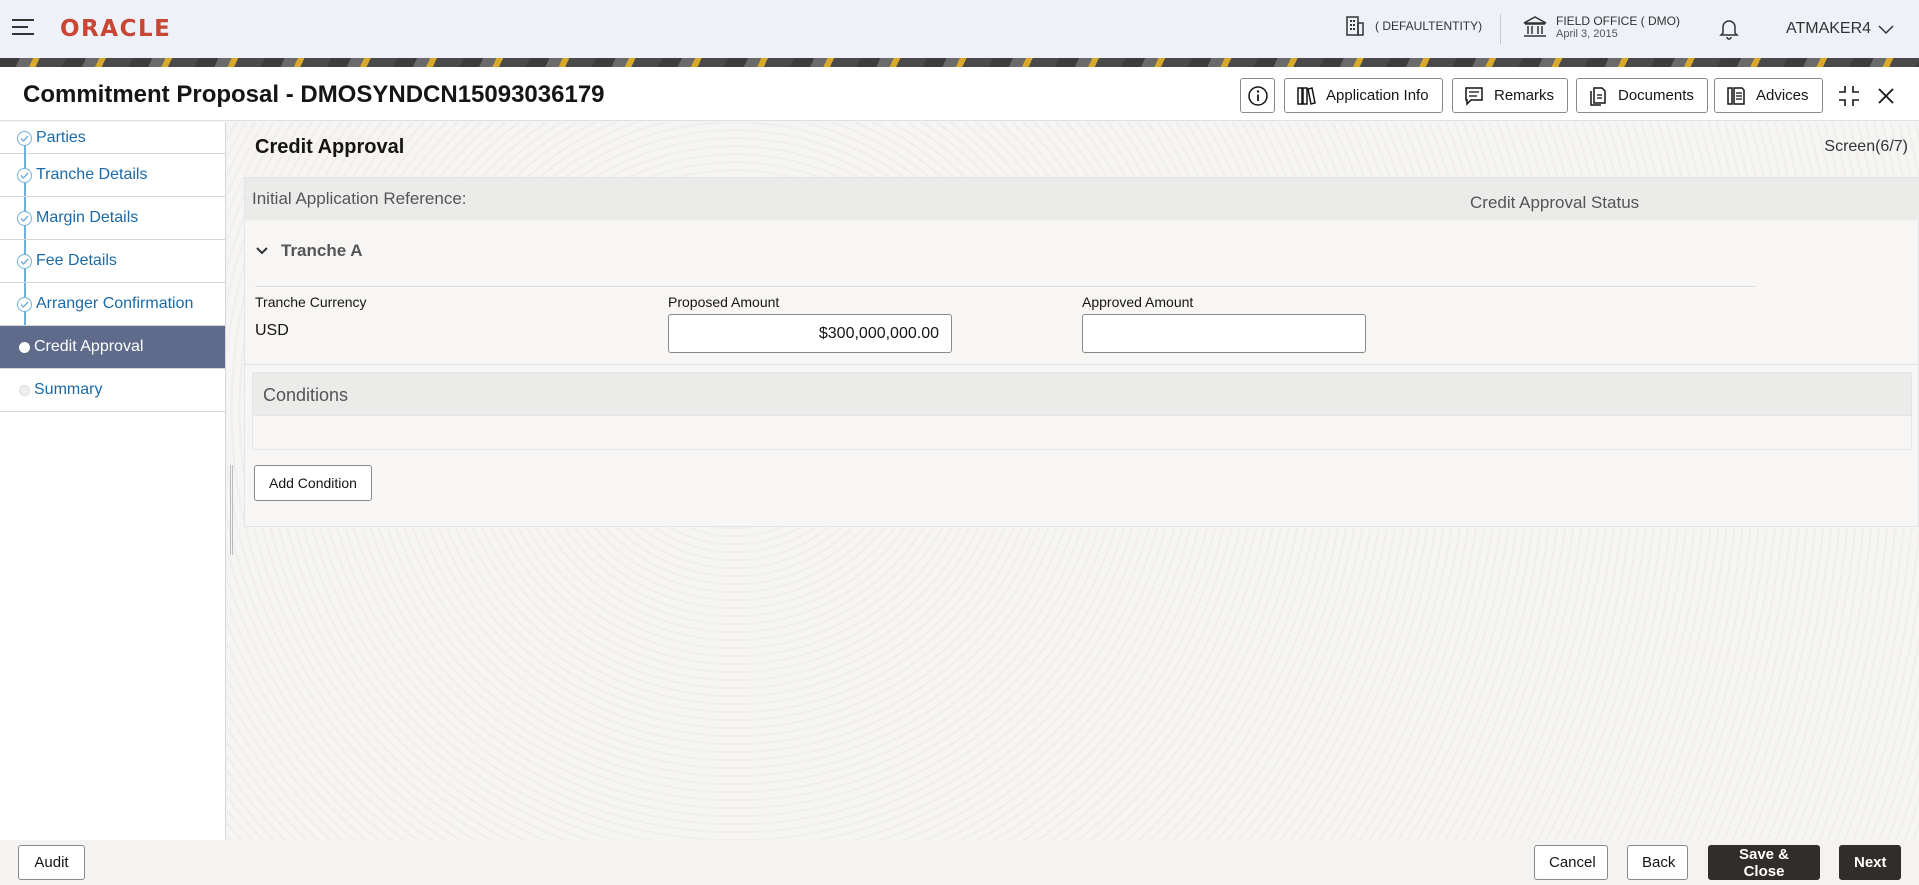 This screenshot has width=1919, height=885. Describe the element at coordinates (51, 862) in the screenshot. I see `audit-button: Audit` at that location.